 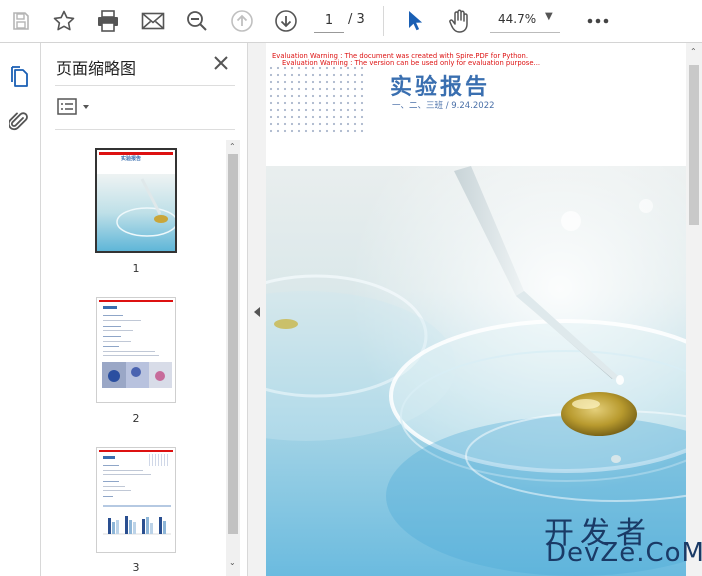 I want to click on page-number-input, so click(x=329, y=20).